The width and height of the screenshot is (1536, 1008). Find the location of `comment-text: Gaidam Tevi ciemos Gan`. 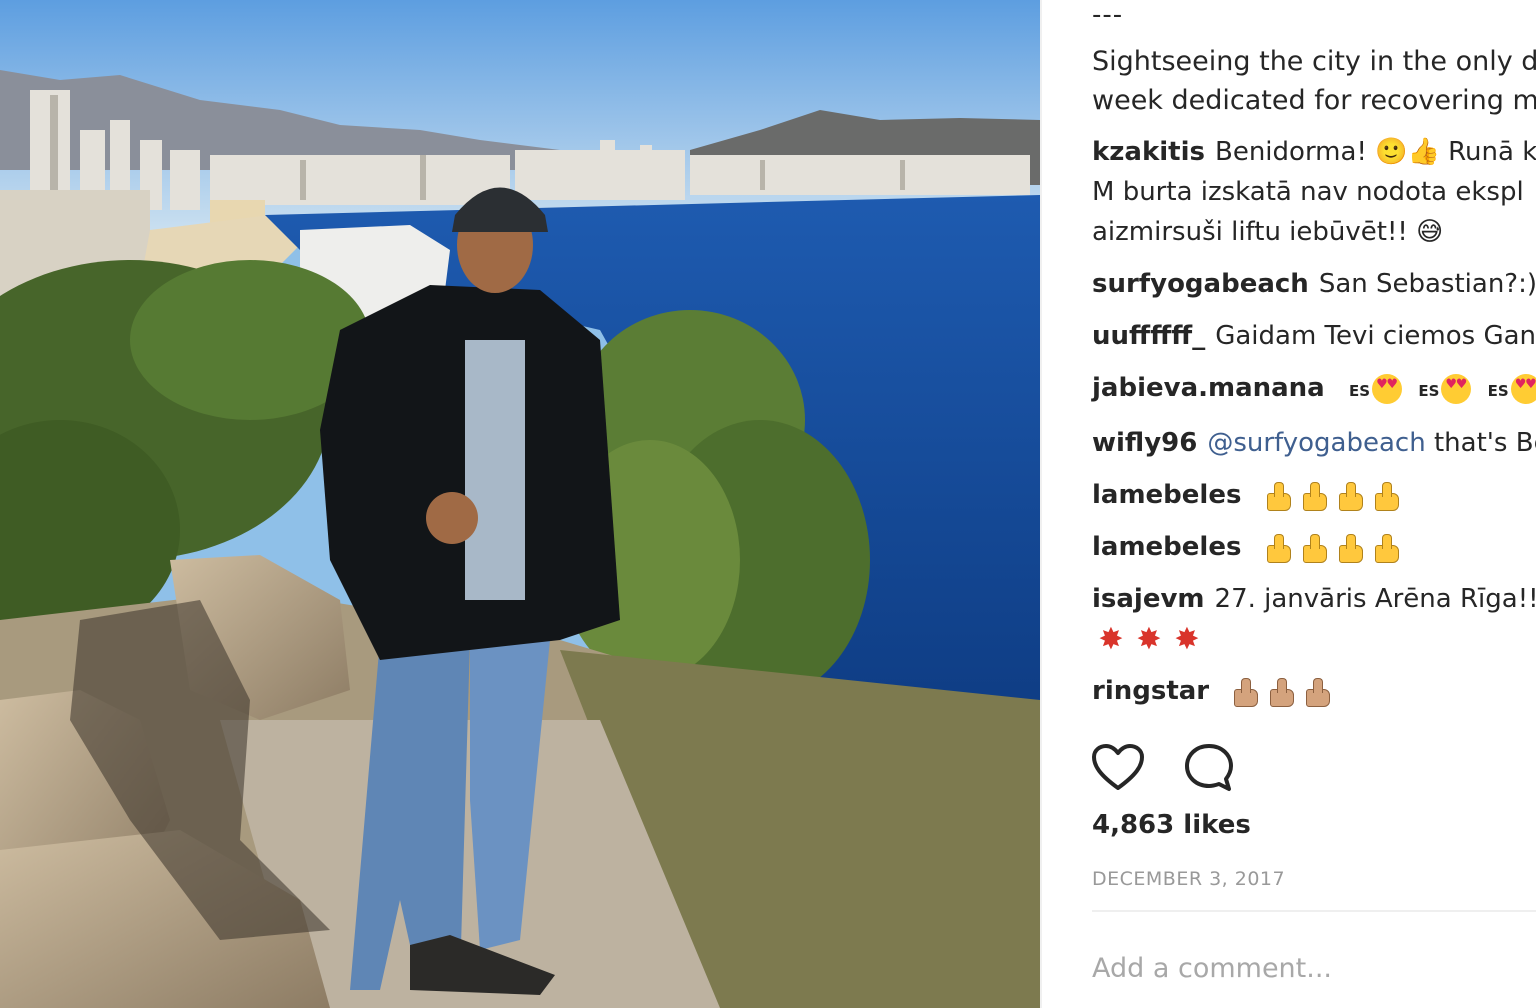

comment-text: Gaidam Tevi ciemos Gan is located at coordinates (1375, 336).